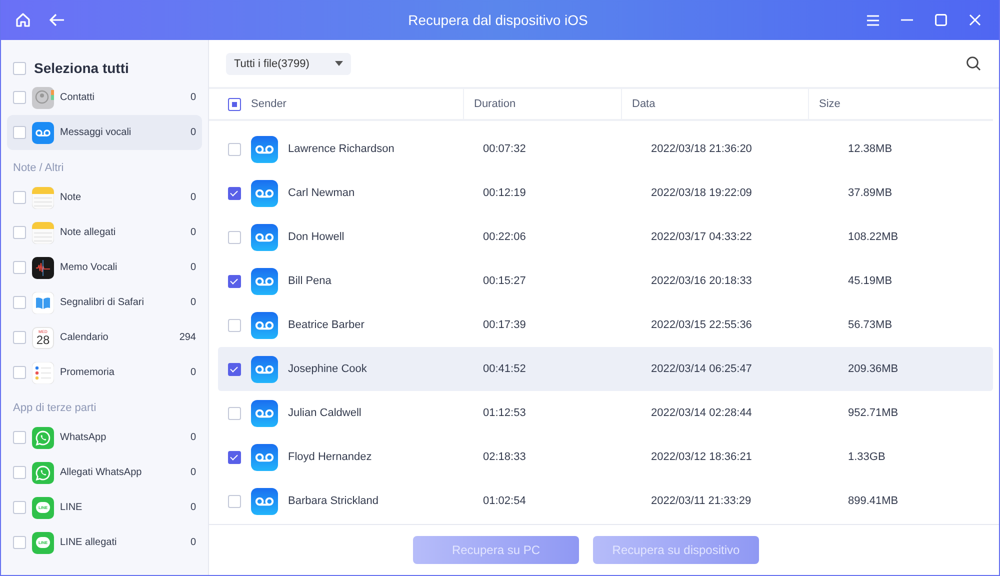  I want to click on date-cell-text: 2022/03/12 18:36:21, so click(701, 457).